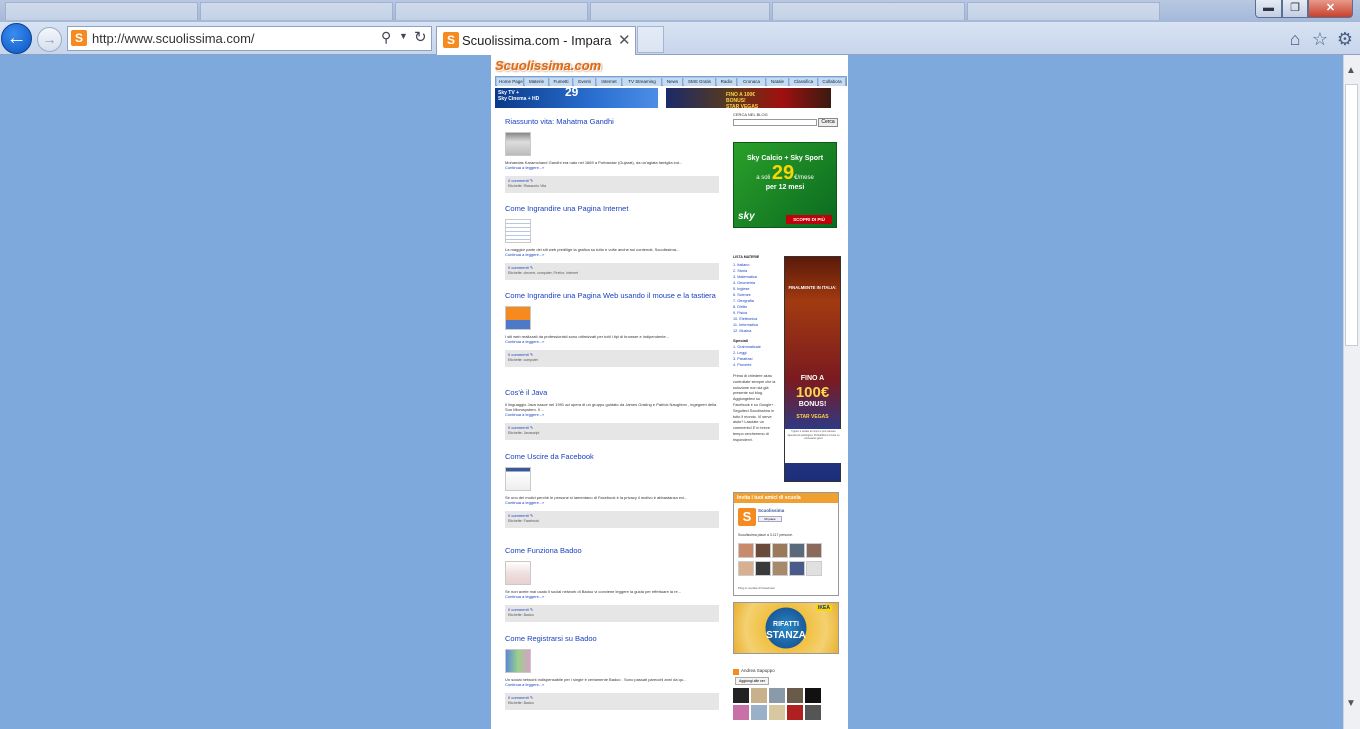 The image size is (1360, 729). I want to click on forward-button: →, so click(49, 39).